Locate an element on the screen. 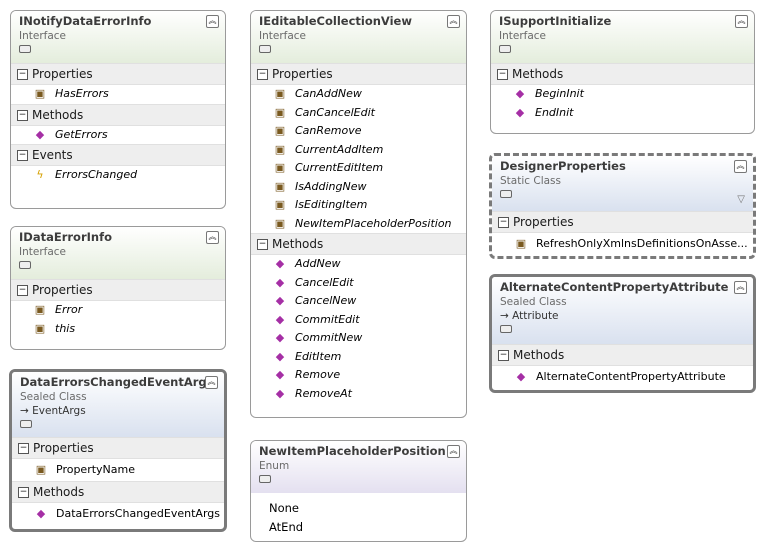 This screenshot has height=551, width=763. member-item: ▣ CurrentAddItem is located at coordinates (358, 150).